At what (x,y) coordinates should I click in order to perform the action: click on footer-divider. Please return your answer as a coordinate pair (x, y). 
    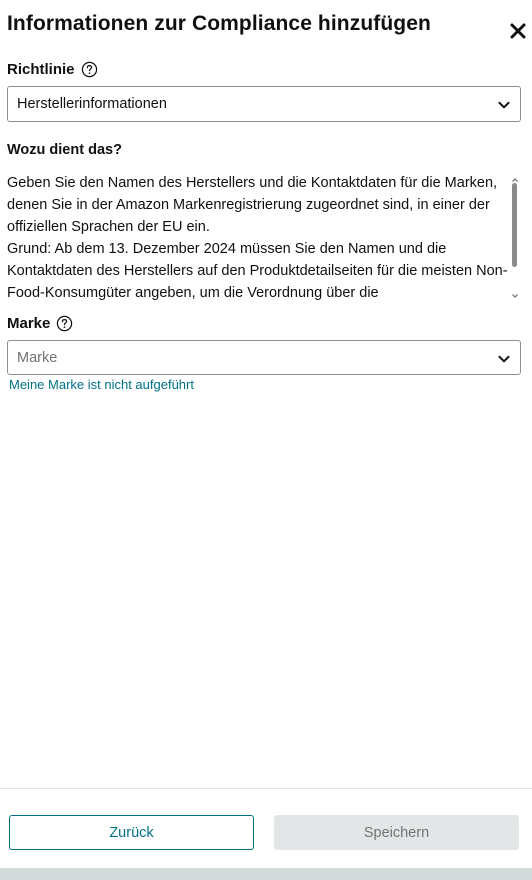
    Looking at the image, I should click on (266, 788).